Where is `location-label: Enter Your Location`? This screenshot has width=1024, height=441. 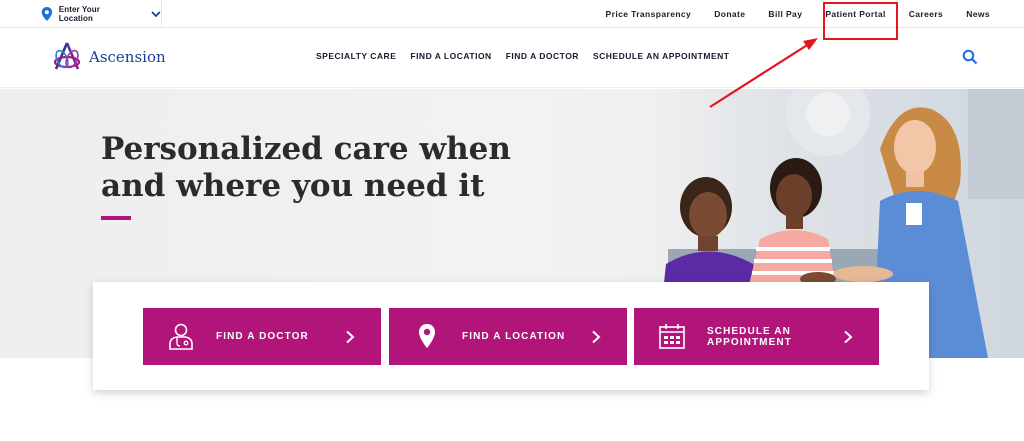
location-label: Enter Your Location is located at coordinates (79, 14).